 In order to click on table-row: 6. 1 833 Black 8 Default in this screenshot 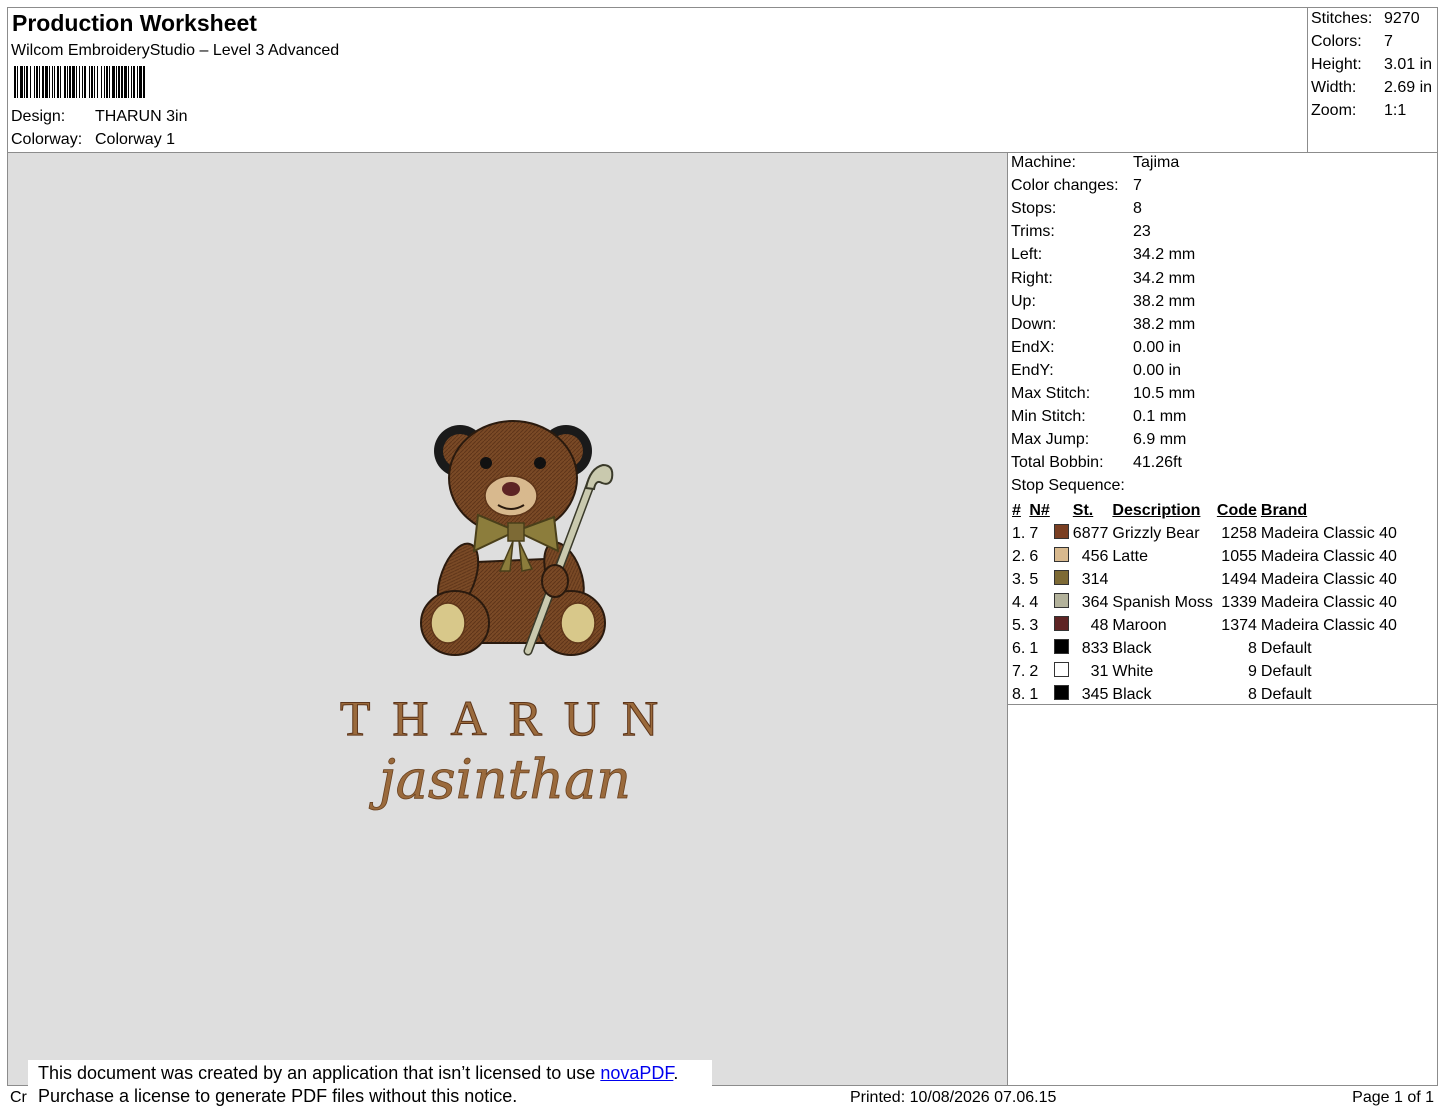, I will do `click(1204, 648)`.